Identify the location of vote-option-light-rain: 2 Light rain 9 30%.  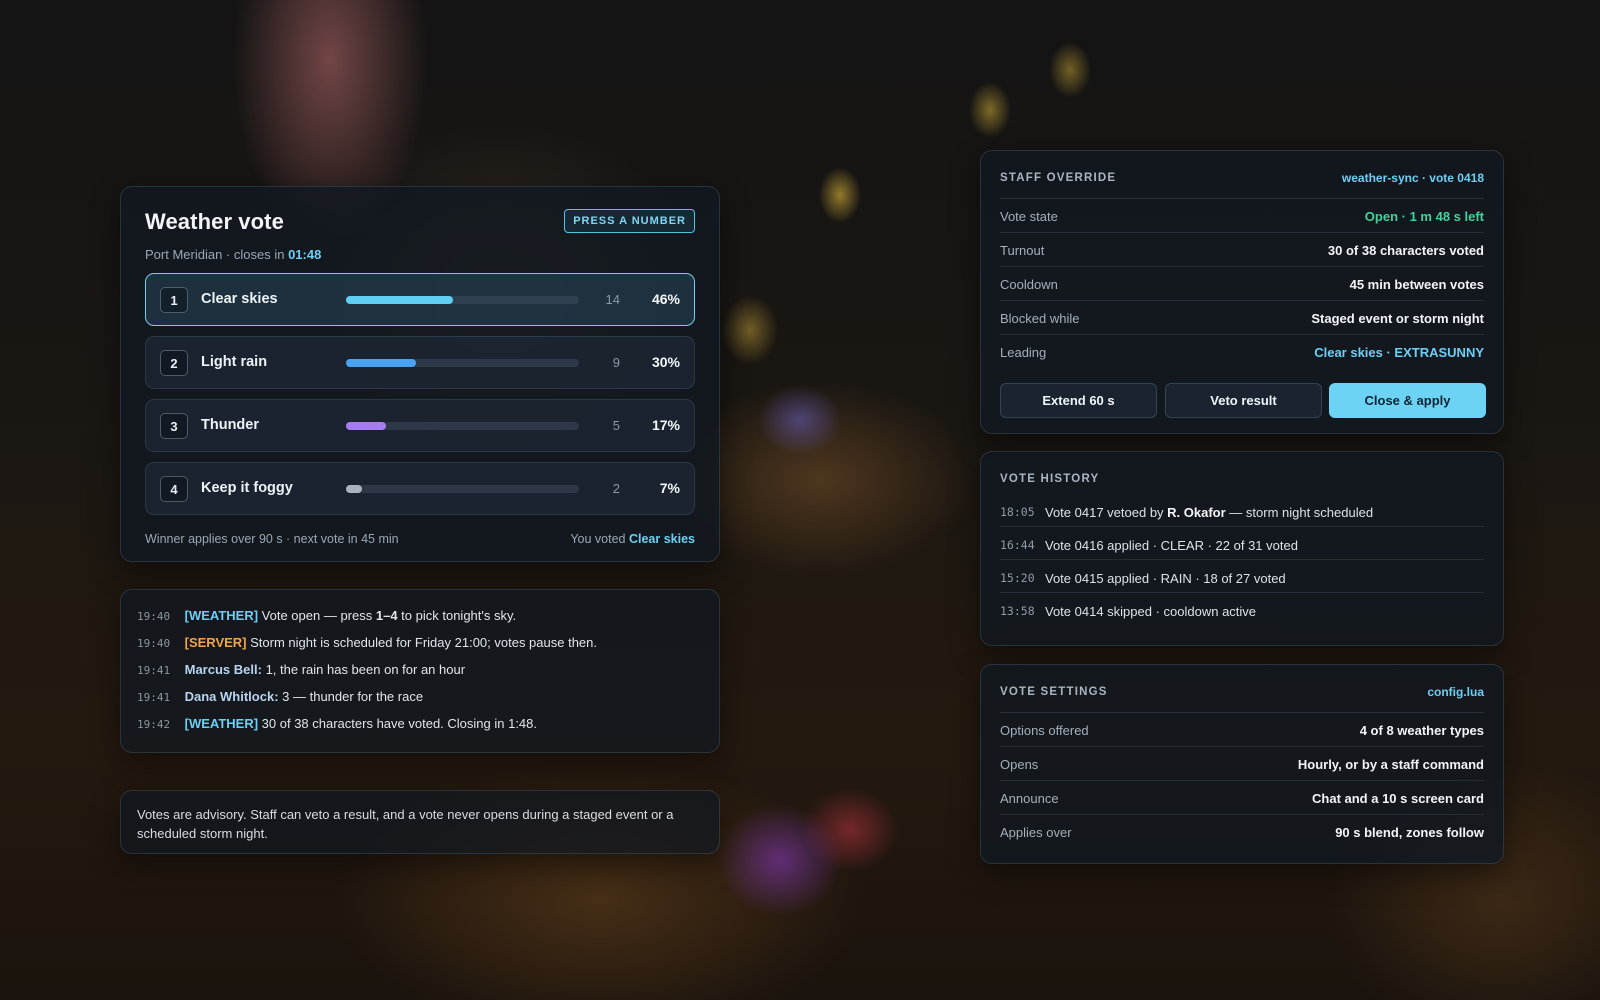
(420, 362).